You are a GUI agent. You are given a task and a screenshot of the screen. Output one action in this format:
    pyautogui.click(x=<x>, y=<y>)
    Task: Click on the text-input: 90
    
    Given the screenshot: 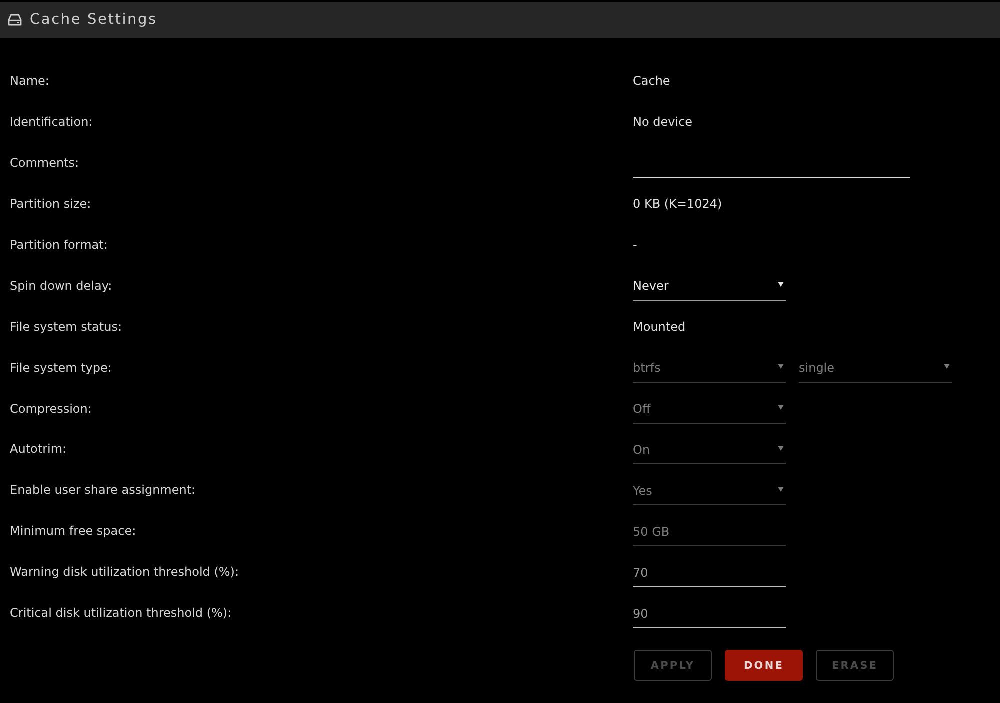 What is the action you would take?
    pyautogui.click(x=709, y=613)
    